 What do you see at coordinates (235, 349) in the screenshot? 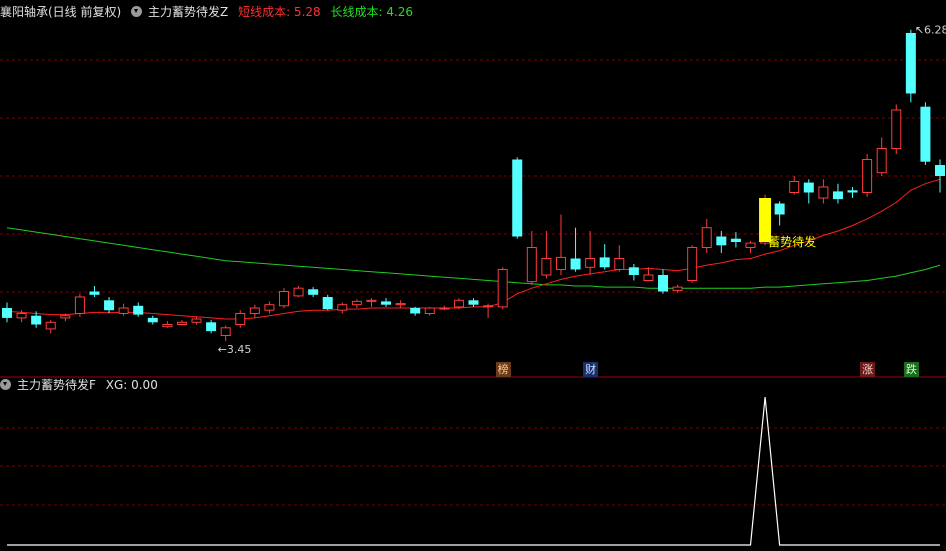
I see `low-price-label: ←3.45` at bounding box center [235, 349].